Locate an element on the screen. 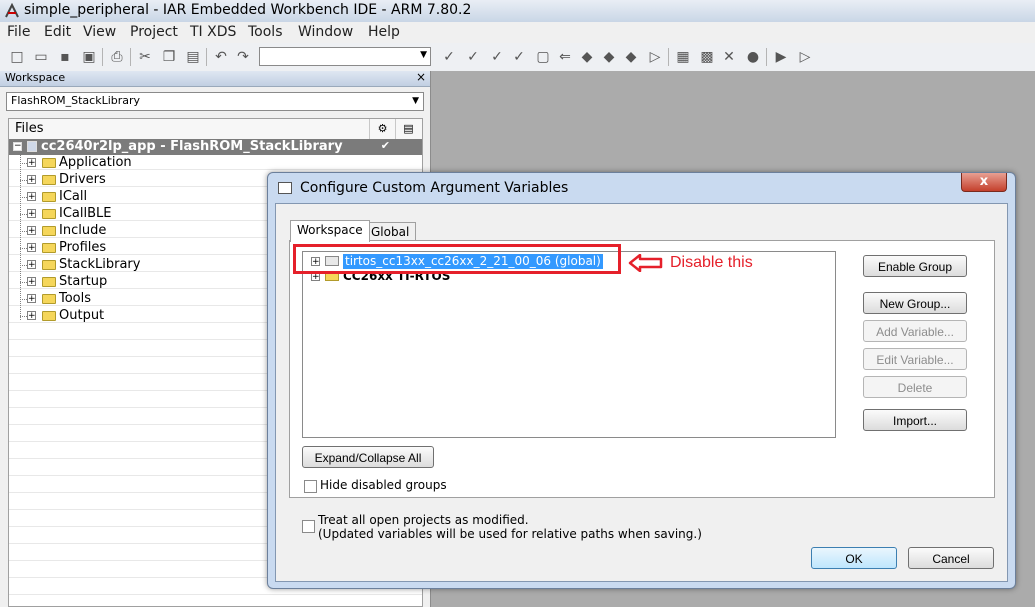  close-button: x is located at coordinates (984, 182).